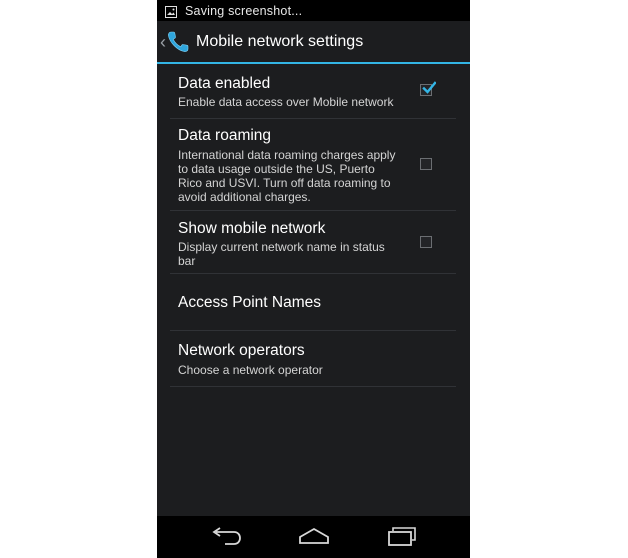  What do you see at coordinates (286, 102) in the screenshot?
I see `setting-summary: Enable data access over Mobile network` at bounding box center [286, 102].